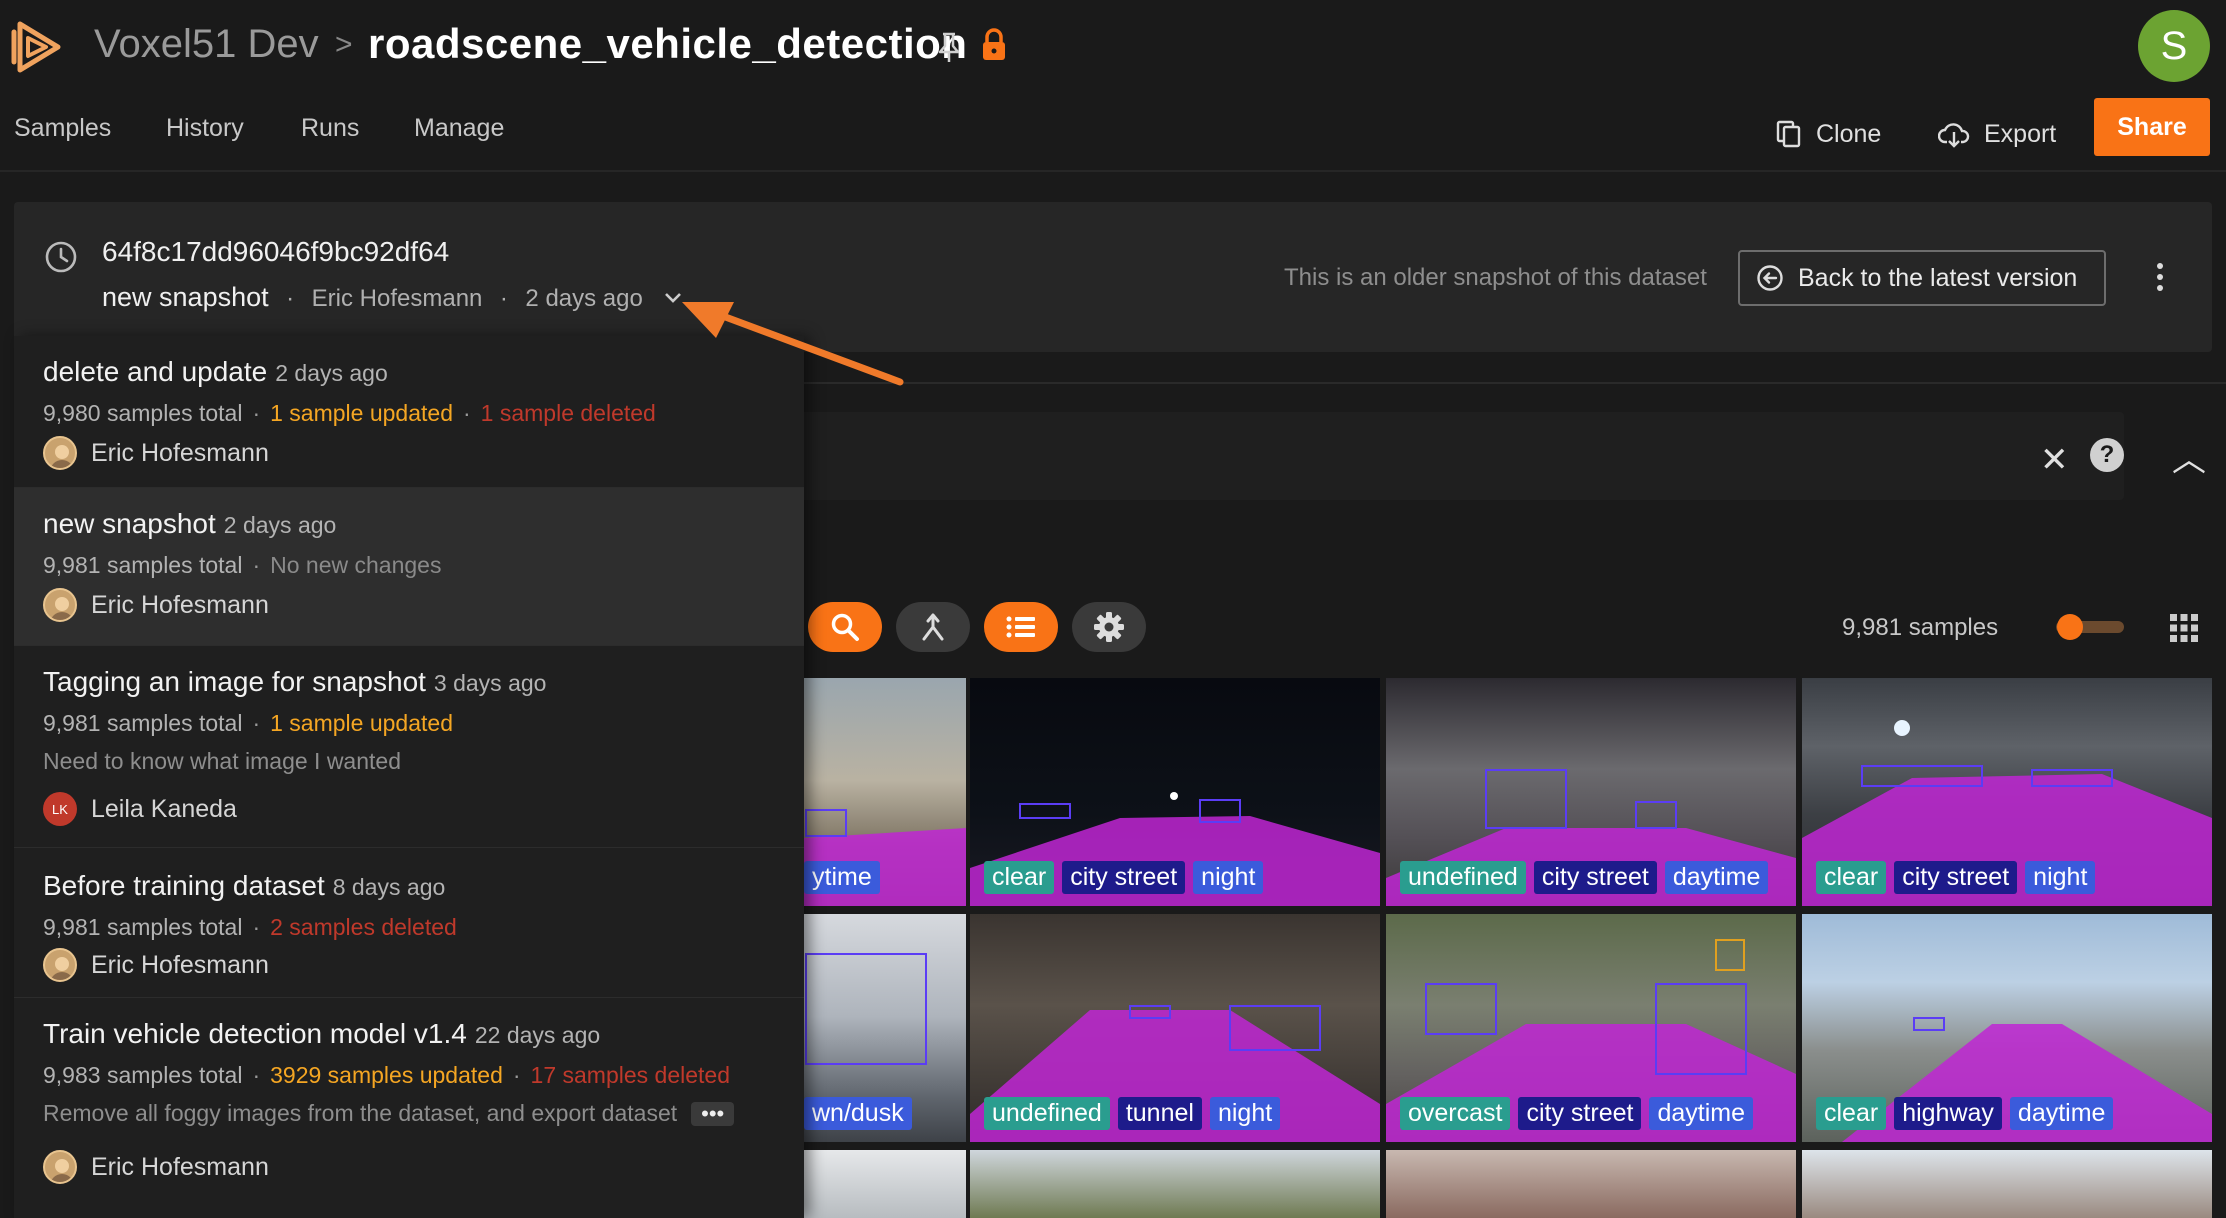 Image resolution: width=2226 pixels, height=1218 pixels. Describe the element at coordinates (206, 44) in the screenshot. I see `org-name: Voxel51 Dev` at that location.